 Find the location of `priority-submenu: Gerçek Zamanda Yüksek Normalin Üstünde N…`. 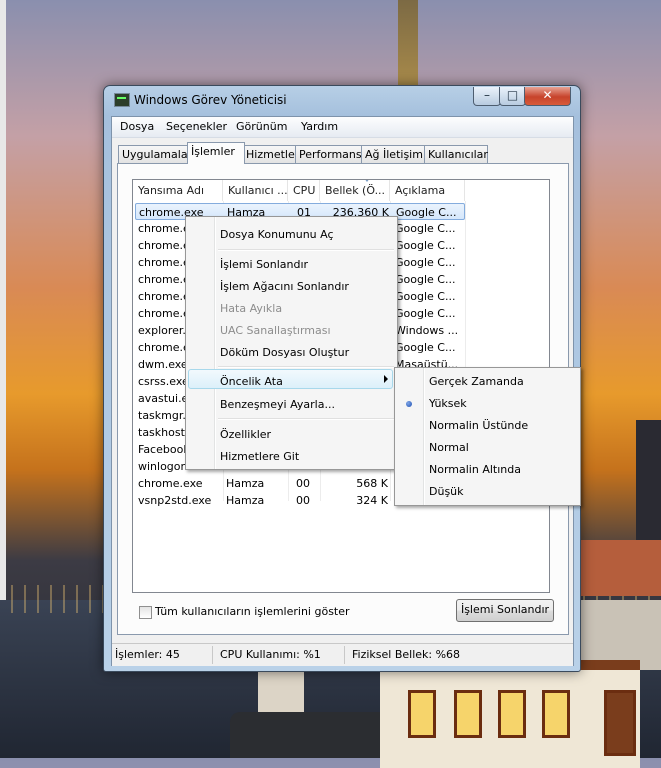

priority-submenu: Gerçek Zamanda Yüksek Normalin Üstünde N… is located at coordinates (487, 436).